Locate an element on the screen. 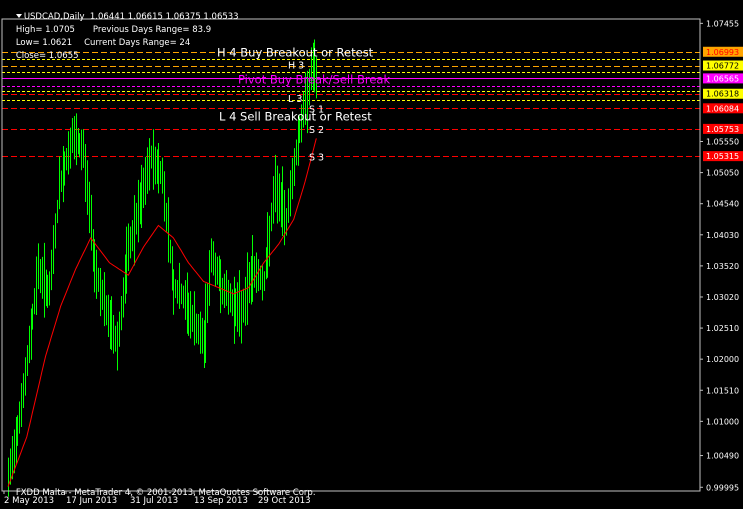 The image size is (743, 509). annotation-3: S 1 is located at coordinates (316, 110).